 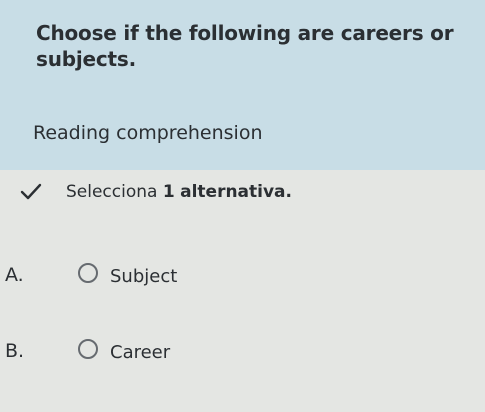 What do you see at coordinates (242, 353) in the screenshot?
I see `option-b: B. Career` at bounding box center [242, 353].